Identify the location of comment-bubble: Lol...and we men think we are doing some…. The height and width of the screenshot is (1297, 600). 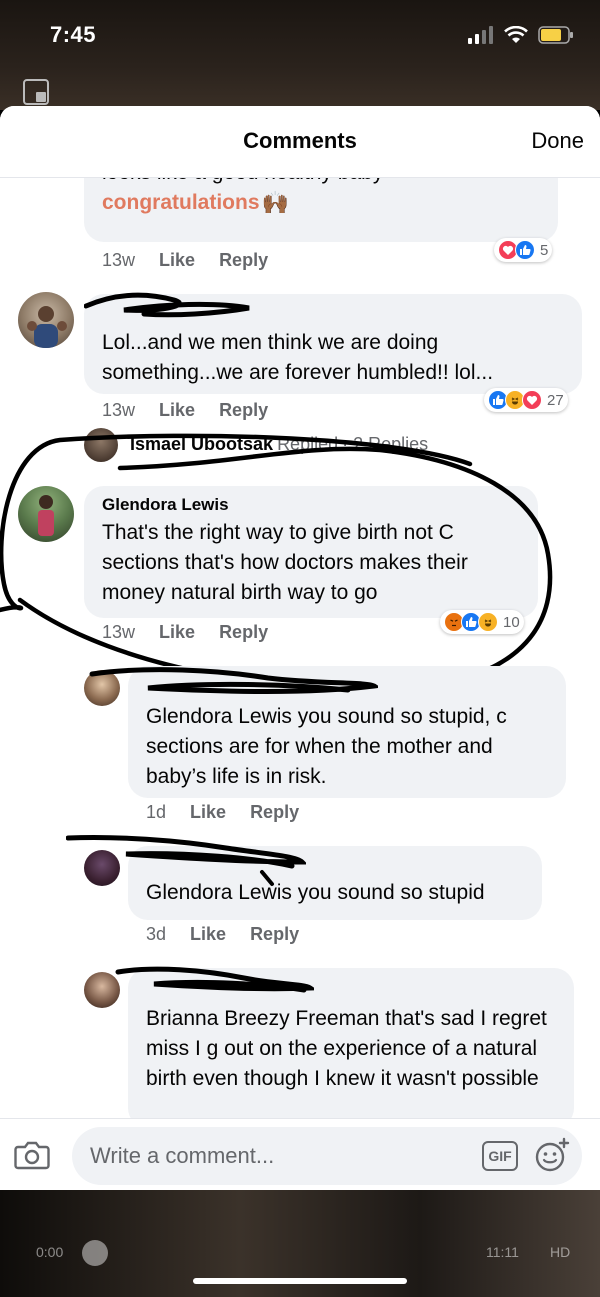
(333, 344).